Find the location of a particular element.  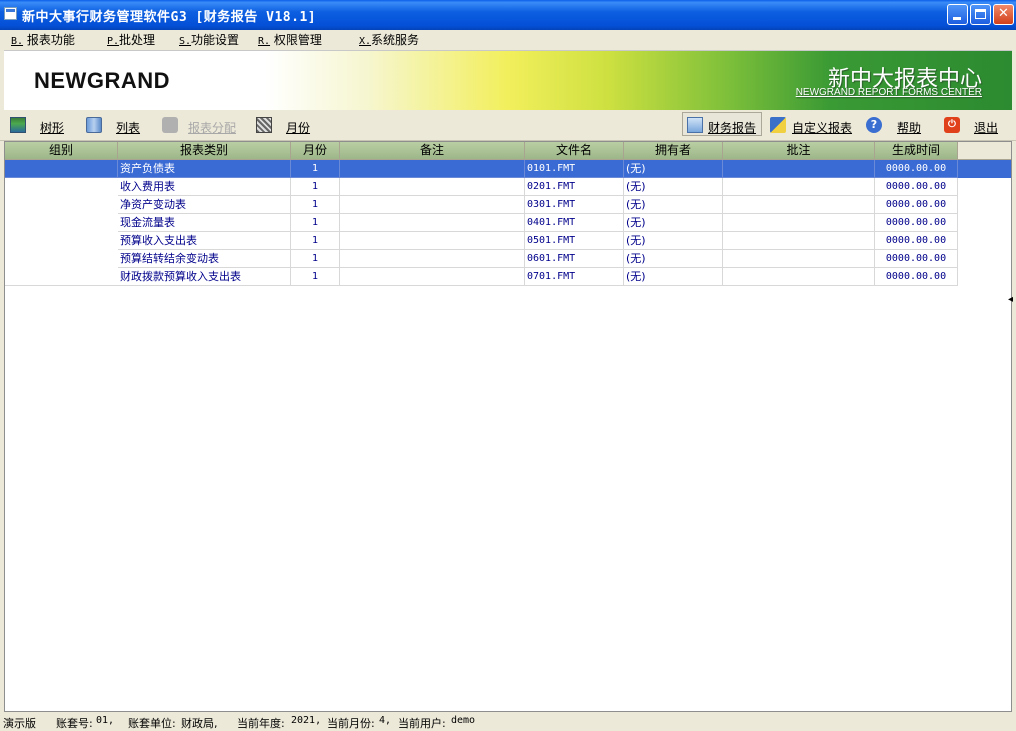

cell-category: 资产负债表 is located at coordinates (204, 169).